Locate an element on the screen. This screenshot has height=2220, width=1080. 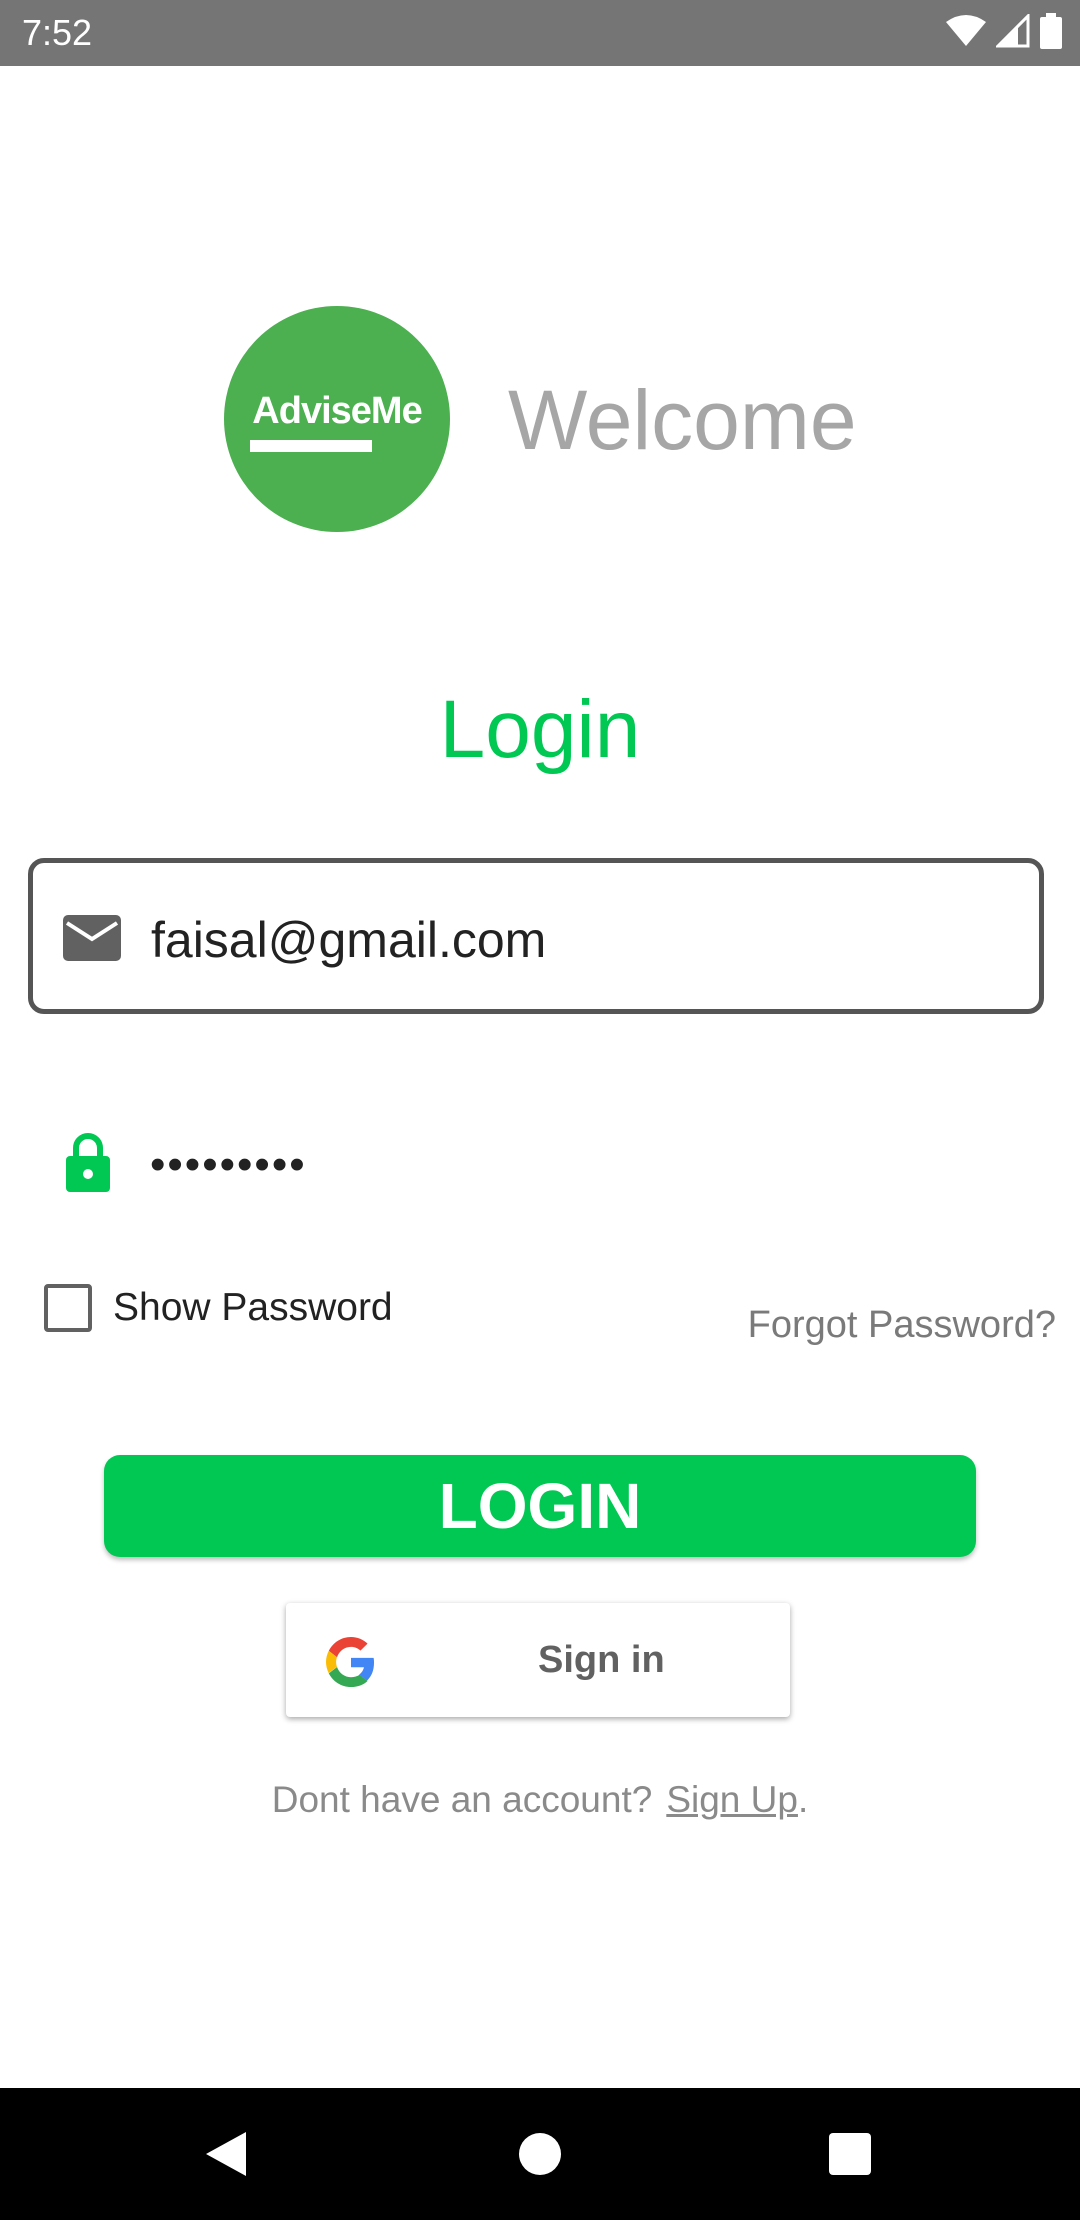
cellular-signal-icon is located at coordinates (1012, 32).